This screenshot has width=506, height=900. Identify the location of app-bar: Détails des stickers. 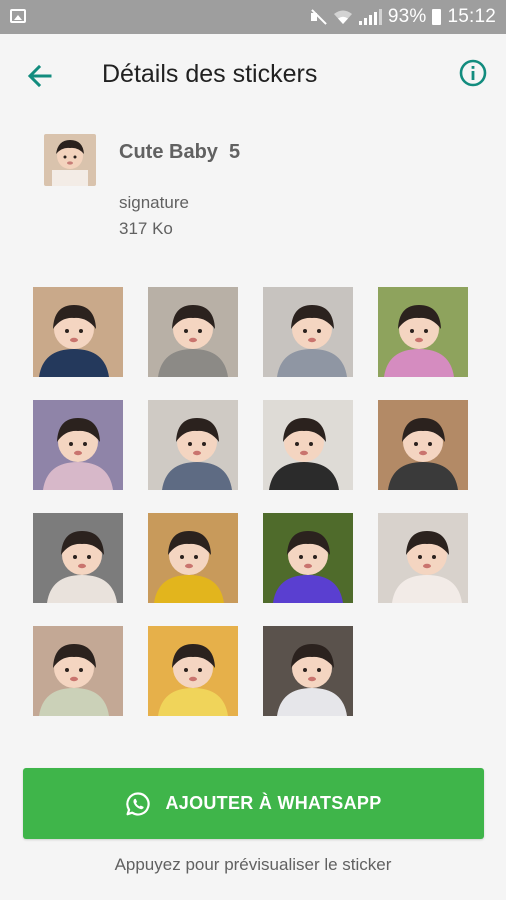
(253, 76).